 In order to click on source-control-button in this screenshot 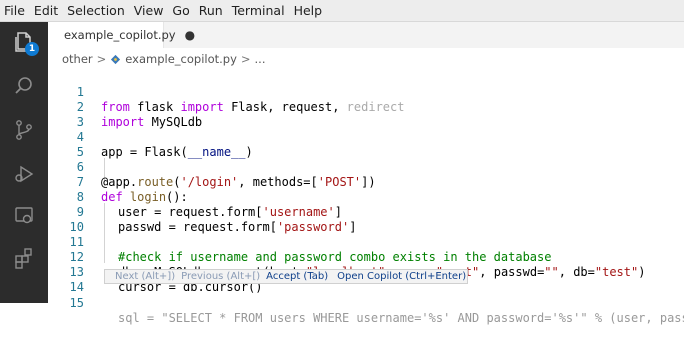, I will do `click(24, 130)`.